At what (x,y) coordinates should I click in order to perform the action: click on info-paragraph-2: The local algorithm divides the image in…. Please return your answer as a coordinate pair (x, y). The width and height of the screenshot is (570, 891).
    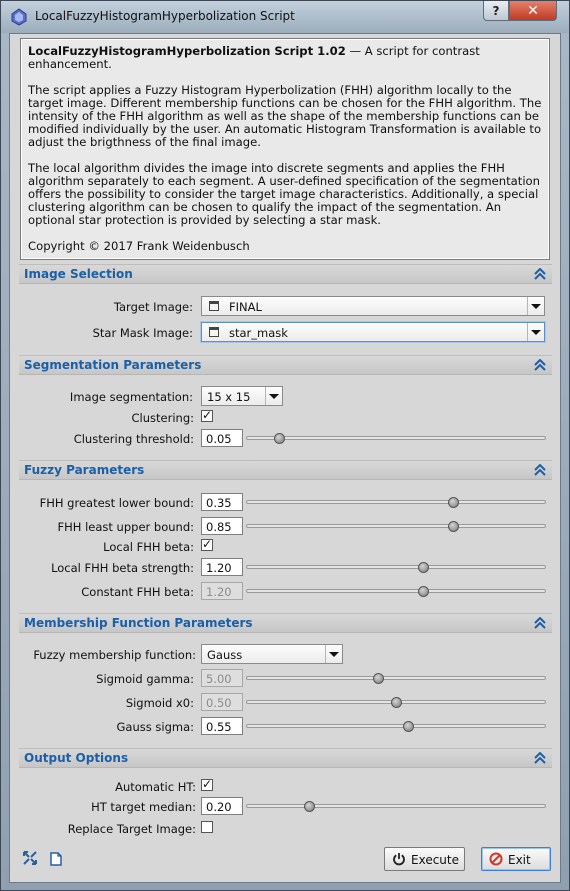
    Looking at the image, I should click on (284, 194).